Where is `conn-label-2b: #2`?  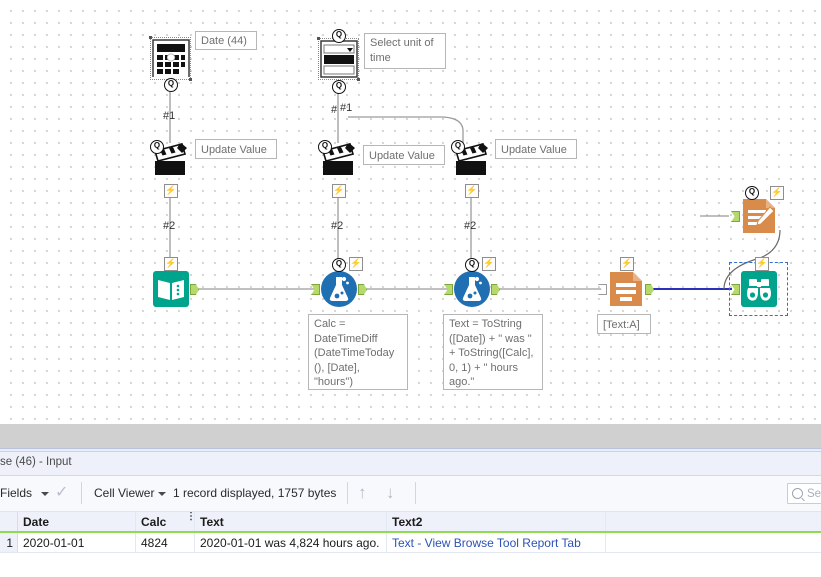
conn-label-2b: #2 is located at coordinates (337, 226).